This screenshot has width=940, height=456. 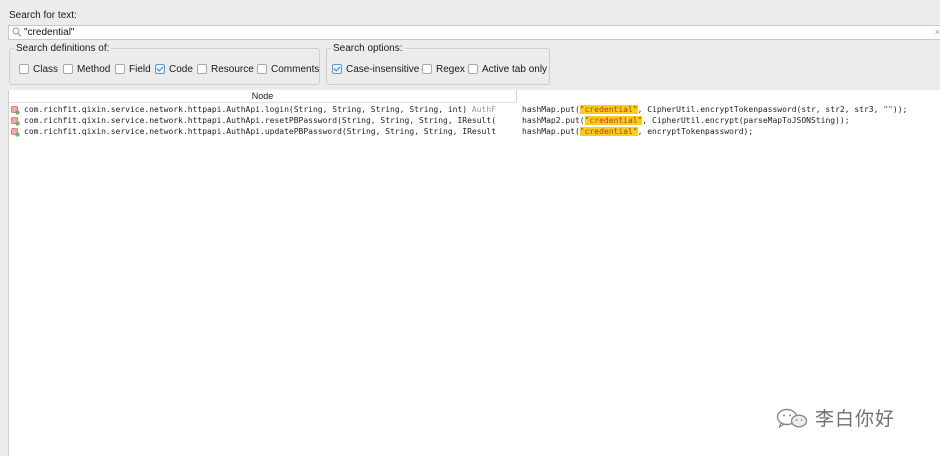 What do you see at coordinates (695, 131) in the screenshot?
I see `code-text: , encryptTokenpassword);` at bounding box center [695, 131].